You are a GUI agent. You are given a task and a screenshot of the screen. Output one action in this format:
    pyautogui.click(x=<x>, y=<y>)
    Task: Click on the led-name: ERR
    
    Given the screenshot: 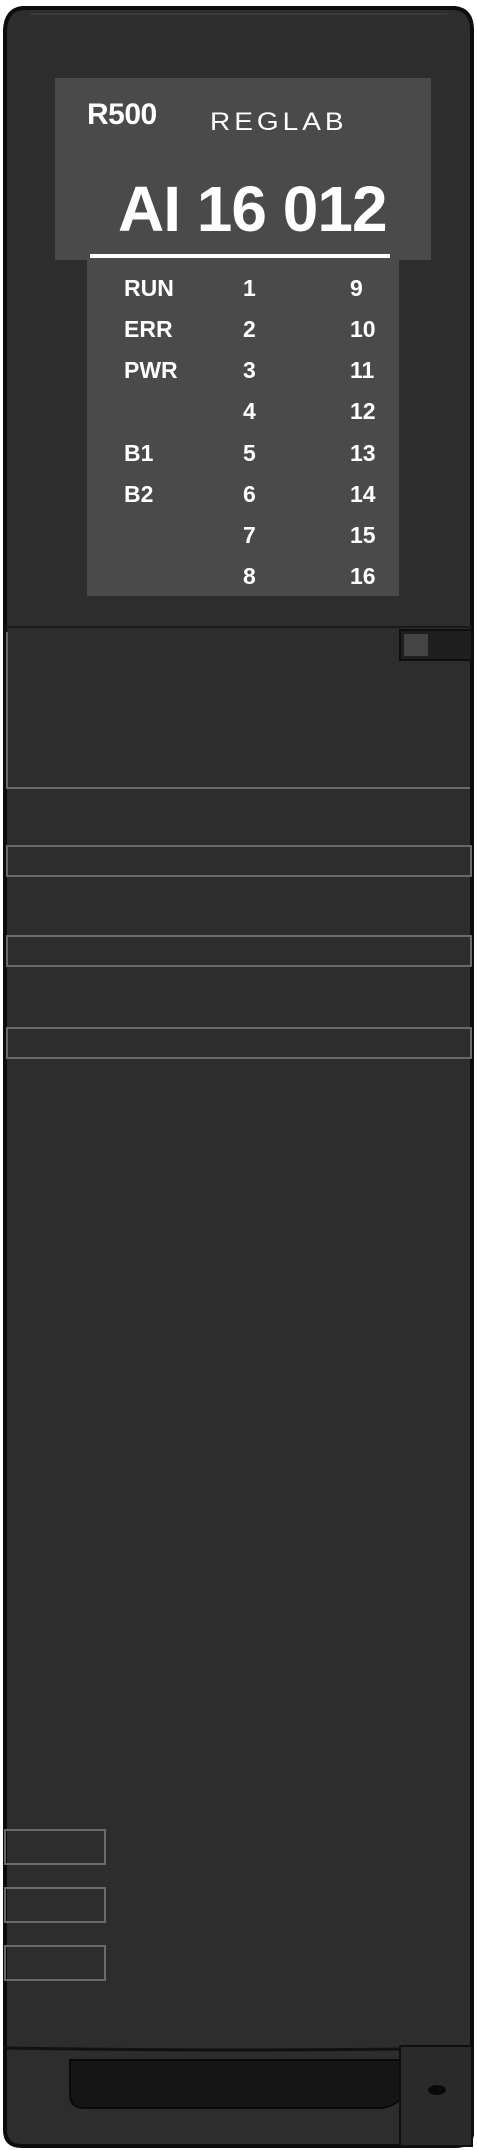 What is the action you would take?
    pyautogui.click(x=148, y=329)
    